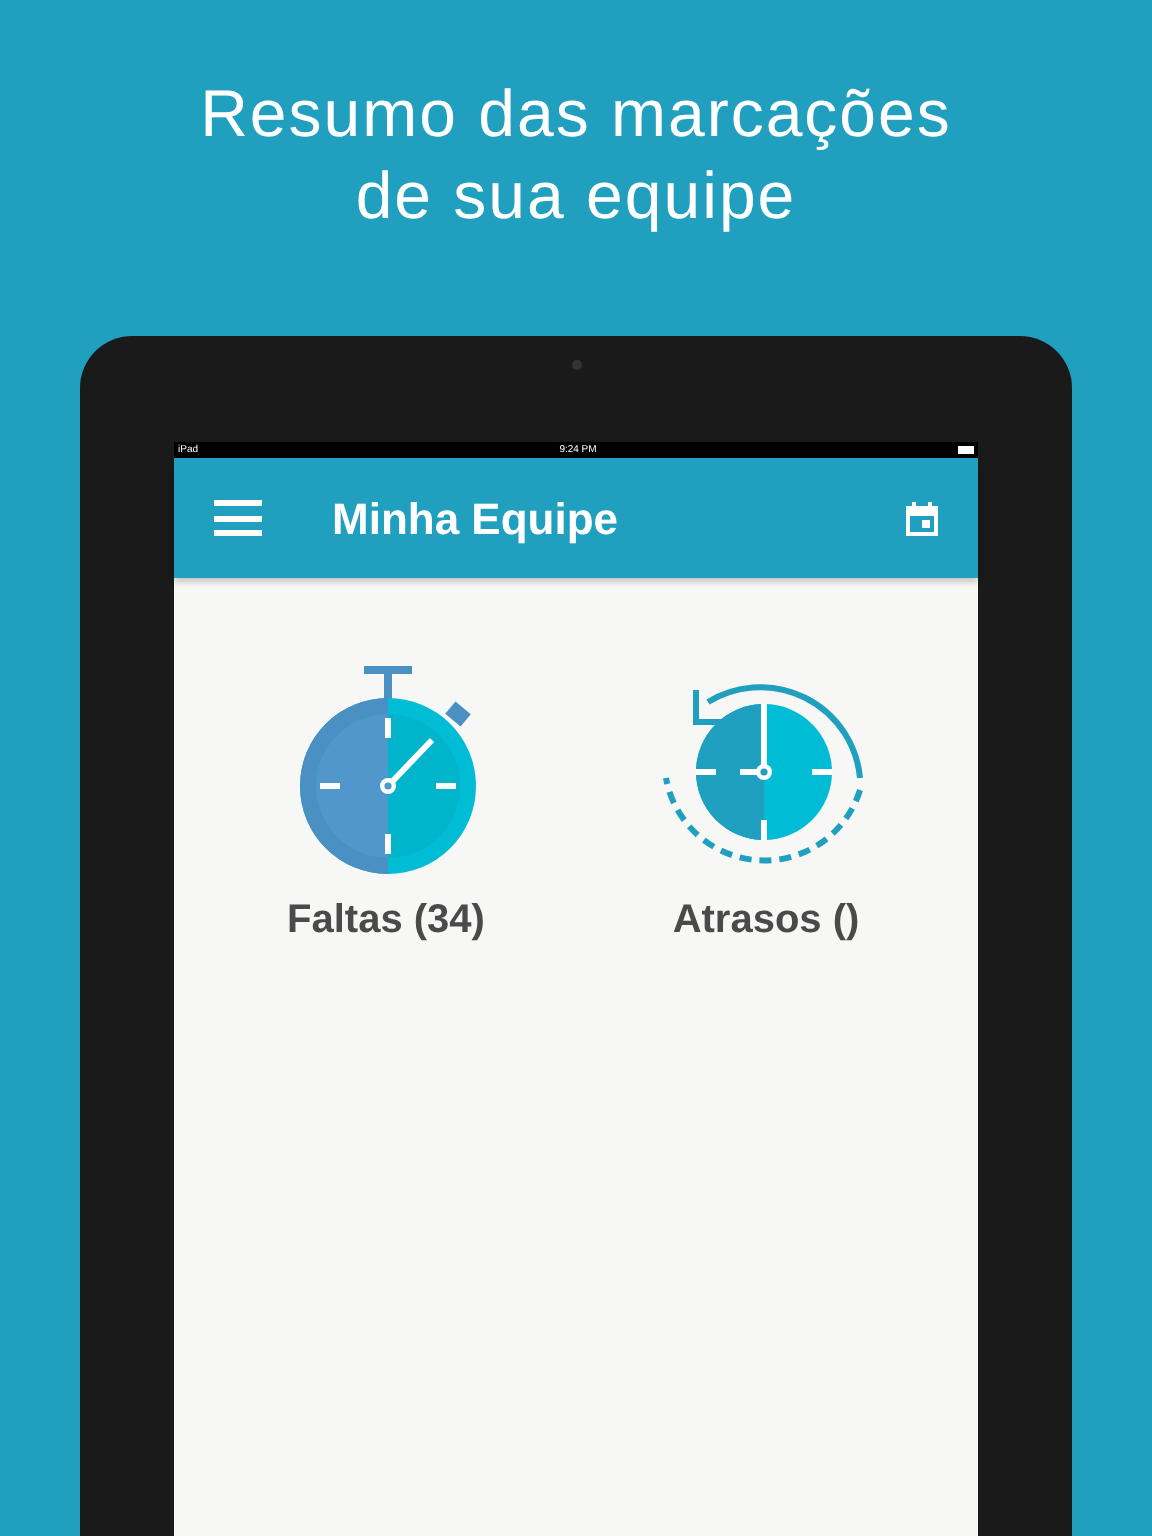  I want to click on camera-icon, so click(576, 365).